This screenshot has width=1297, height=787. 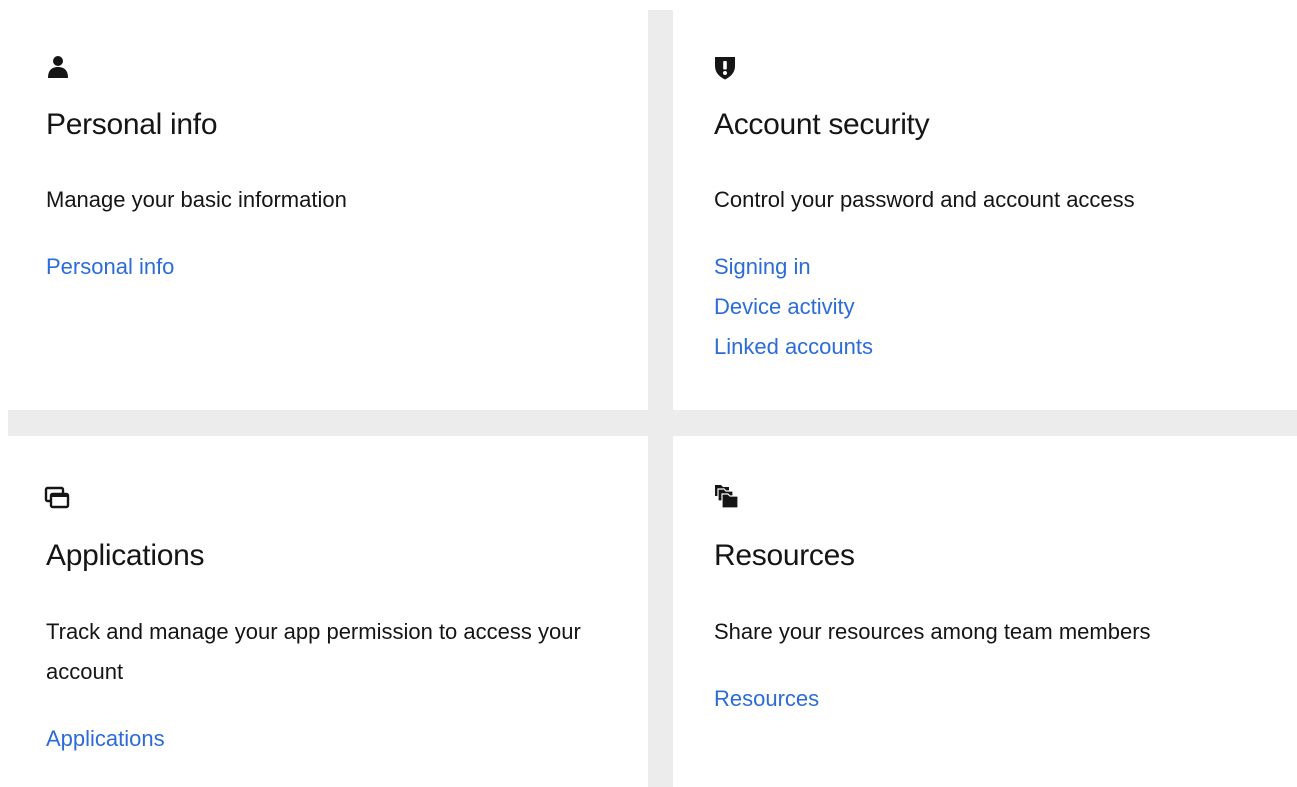 I want to click on stacked-folders-icon, so click(x=726, y=496).